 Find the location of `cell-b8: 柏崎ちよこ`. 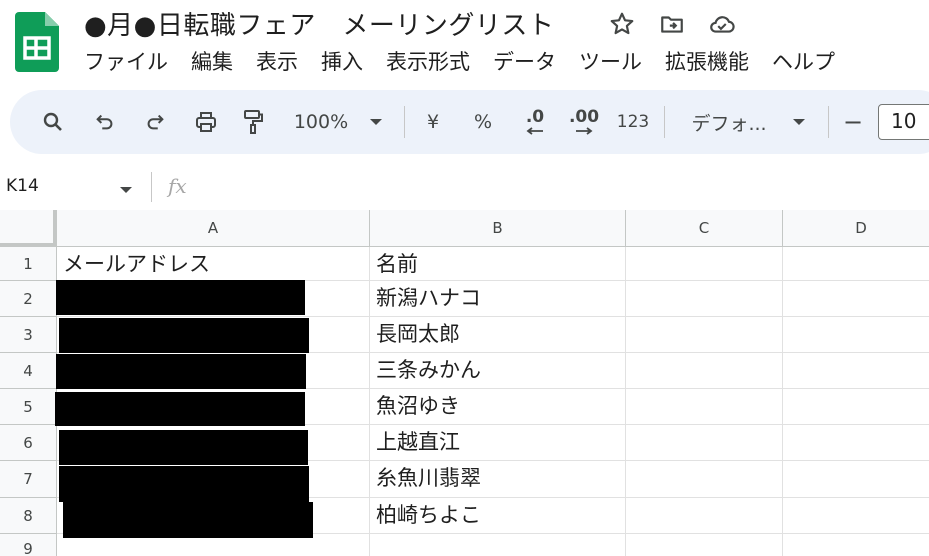

cell-b8: 柏崎ちよこ is located at coordinates (498, 516).